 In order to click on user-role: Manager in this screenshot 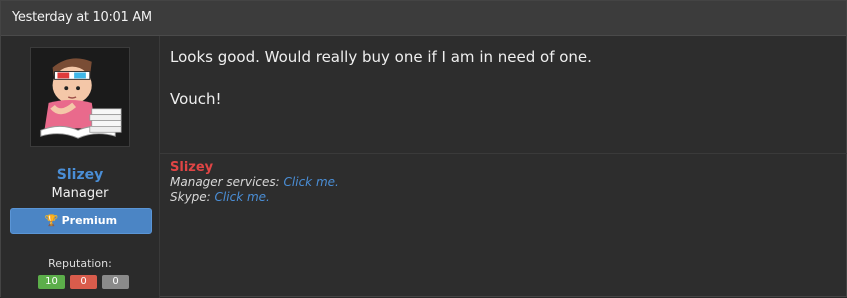, I will do `click(80, 193)`.